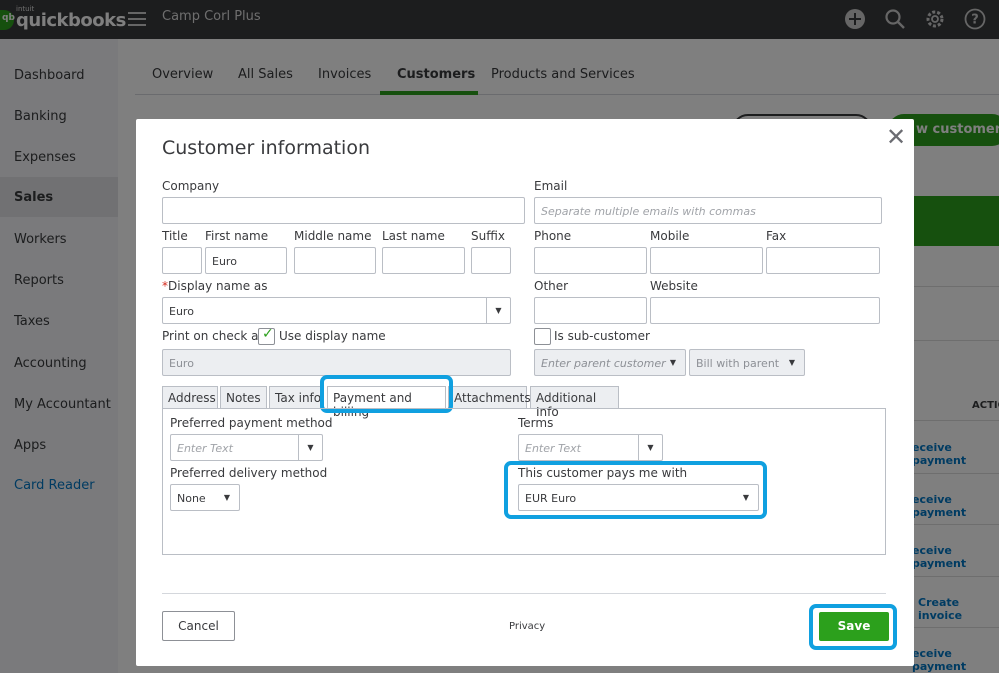 The width and height of the screenshot is (999, 673). I want to click on phone-label: Phone, so click(553, 236).